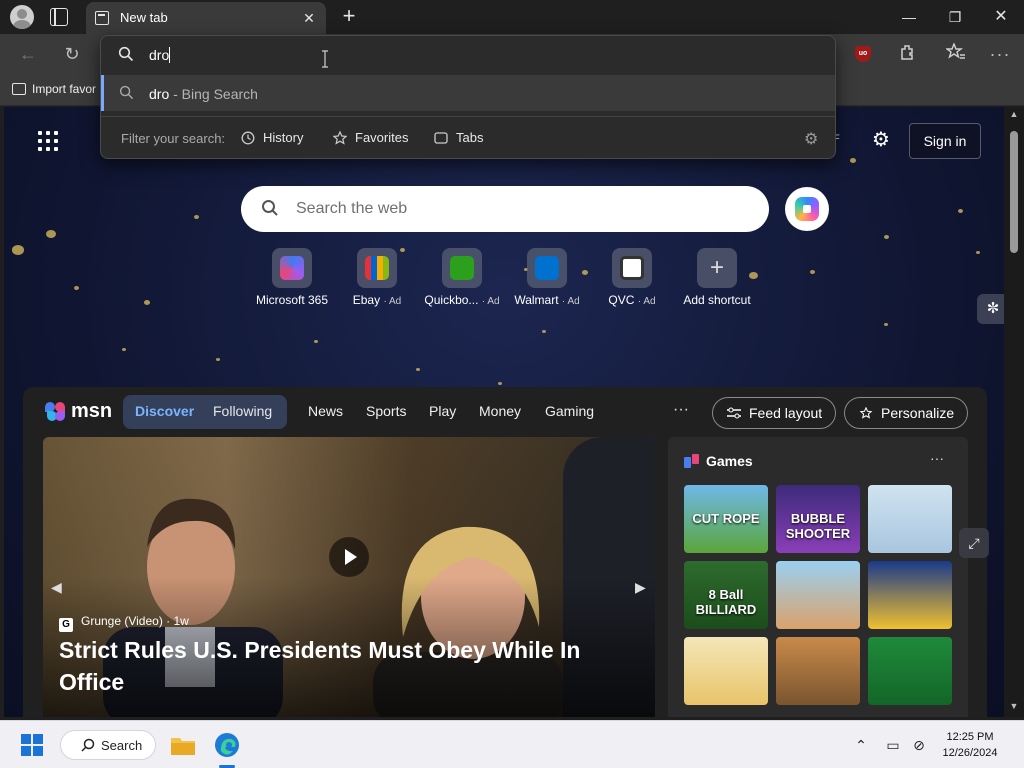  What do you see at coordinates (990, 309) in the screenshot?
I see `background-effects-icon: ✼` at bounding box center [990, 309].